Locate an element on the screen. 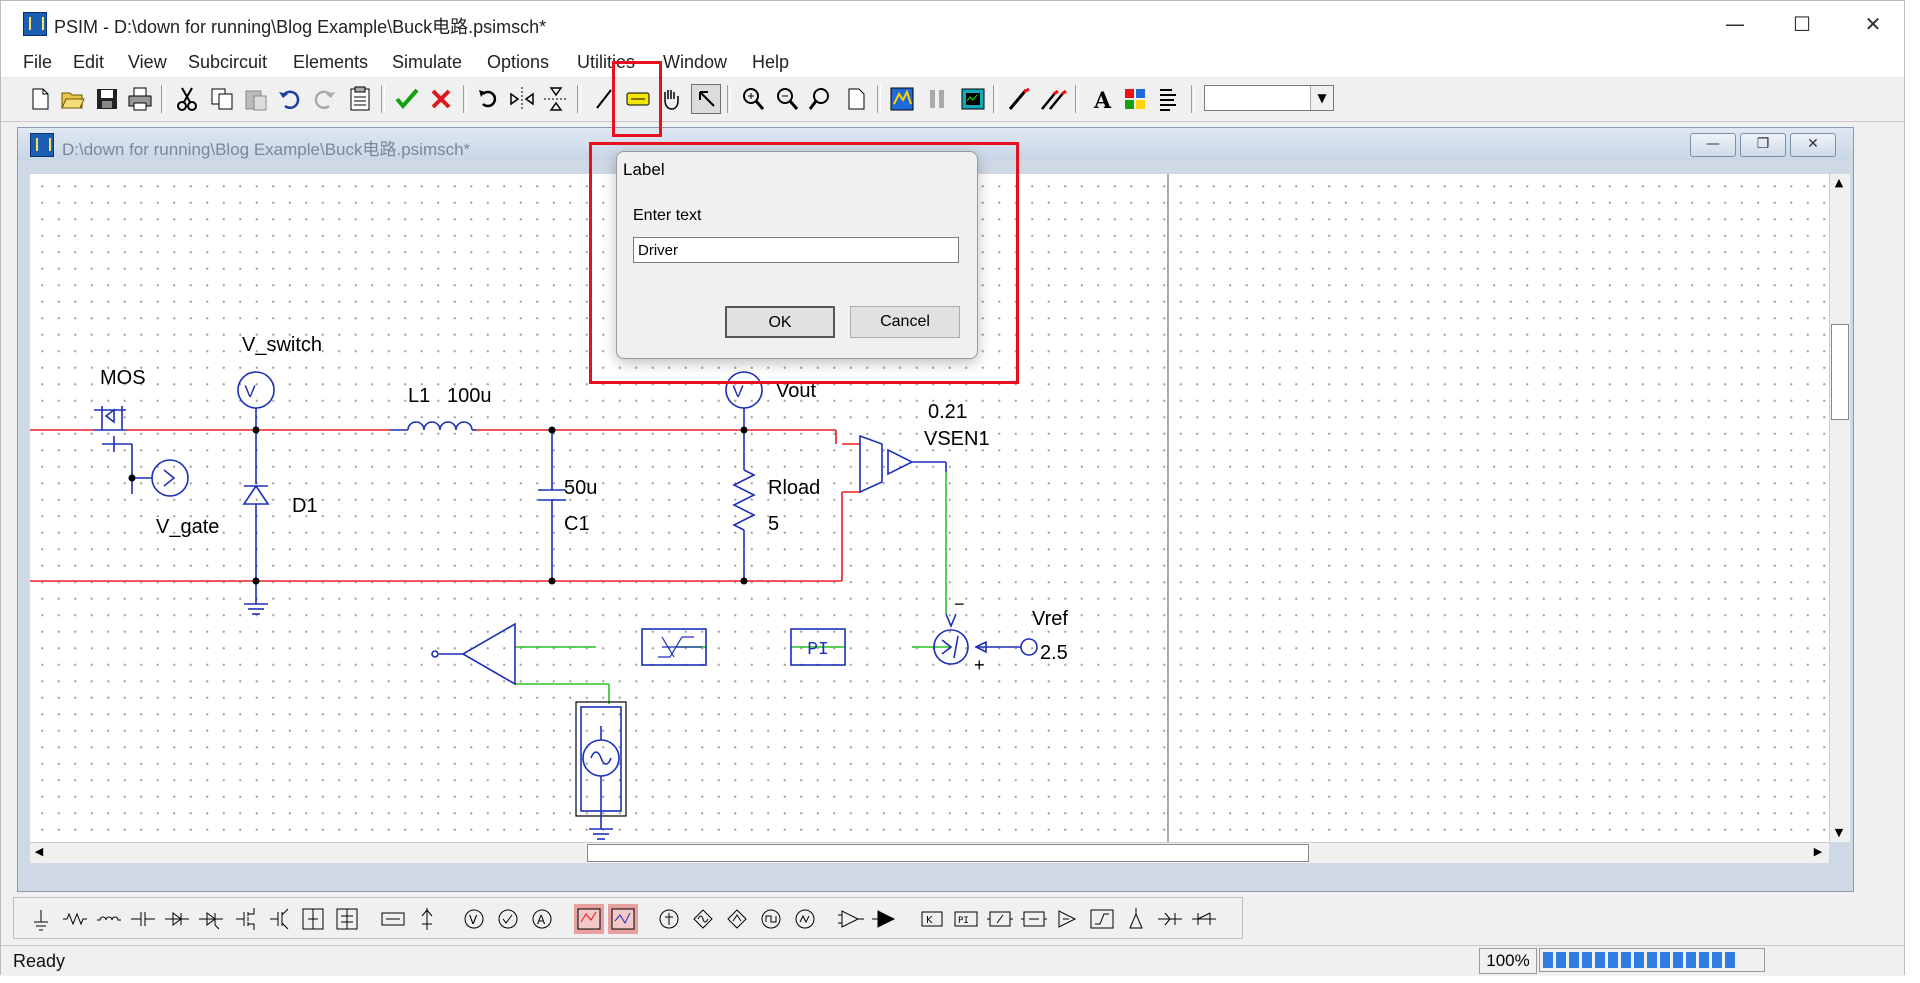 This screenshot has height=983, width=1920. ammeter-element-icon is located at coordinates (508, 919).